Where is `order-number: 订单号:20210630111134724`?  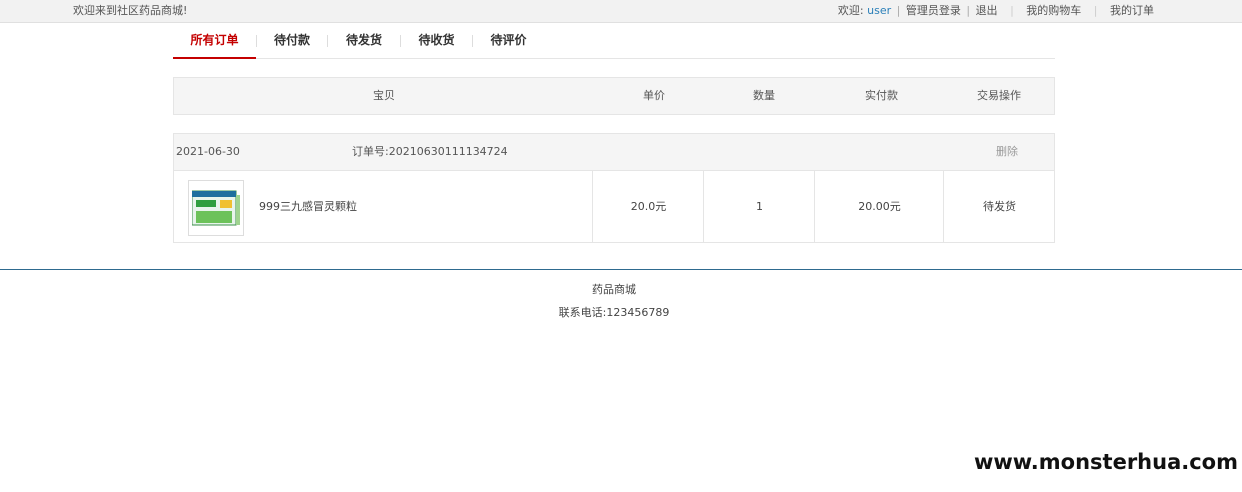 order-number: 订单号:20210630111134724 is located at coordinates (430, 151).